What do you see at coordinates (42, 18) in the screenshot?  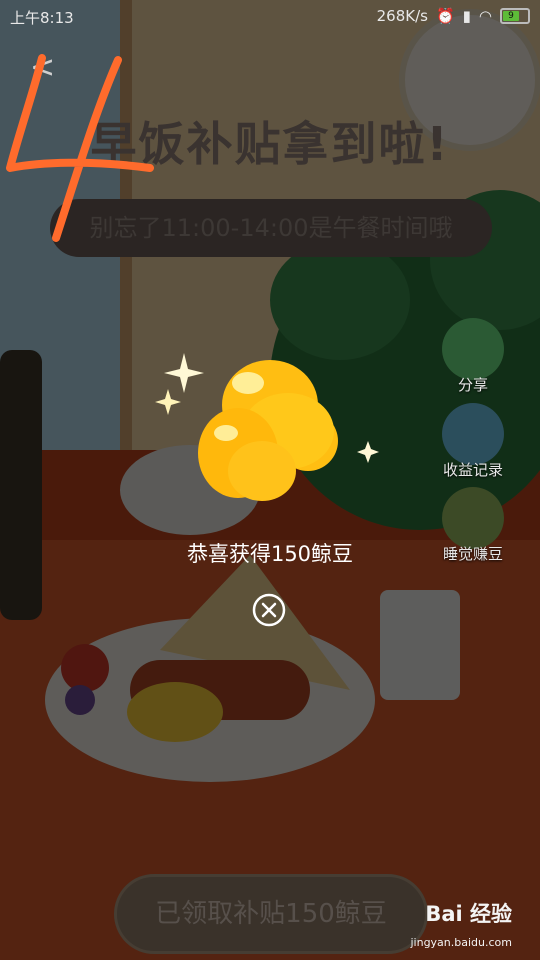 I see `status-time: 上午8:13` at bounding box center [42, 18].